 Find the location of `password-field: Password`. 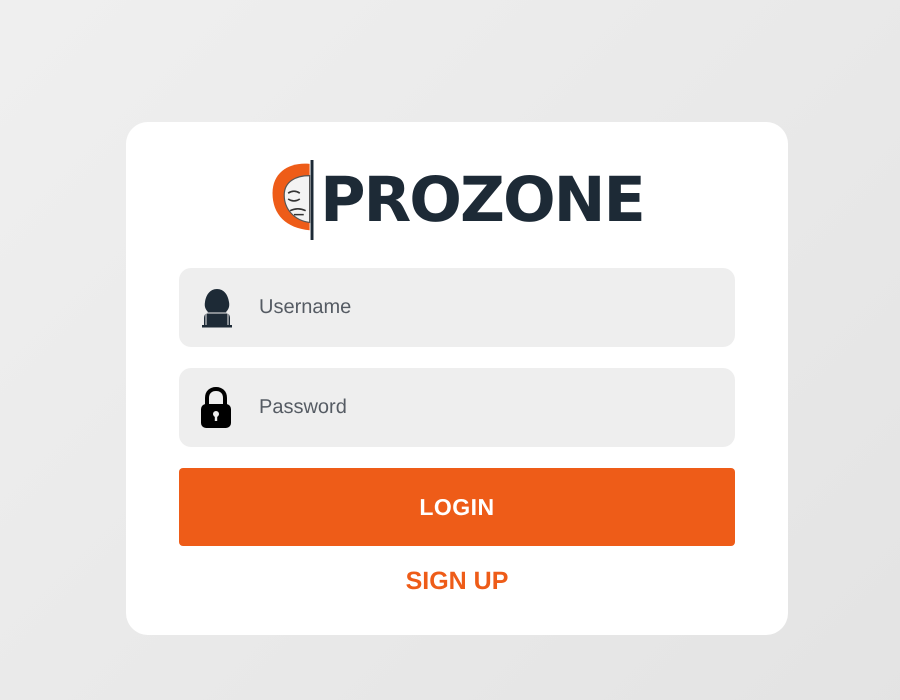

password-field: Password is located at coordinates (457, 407).